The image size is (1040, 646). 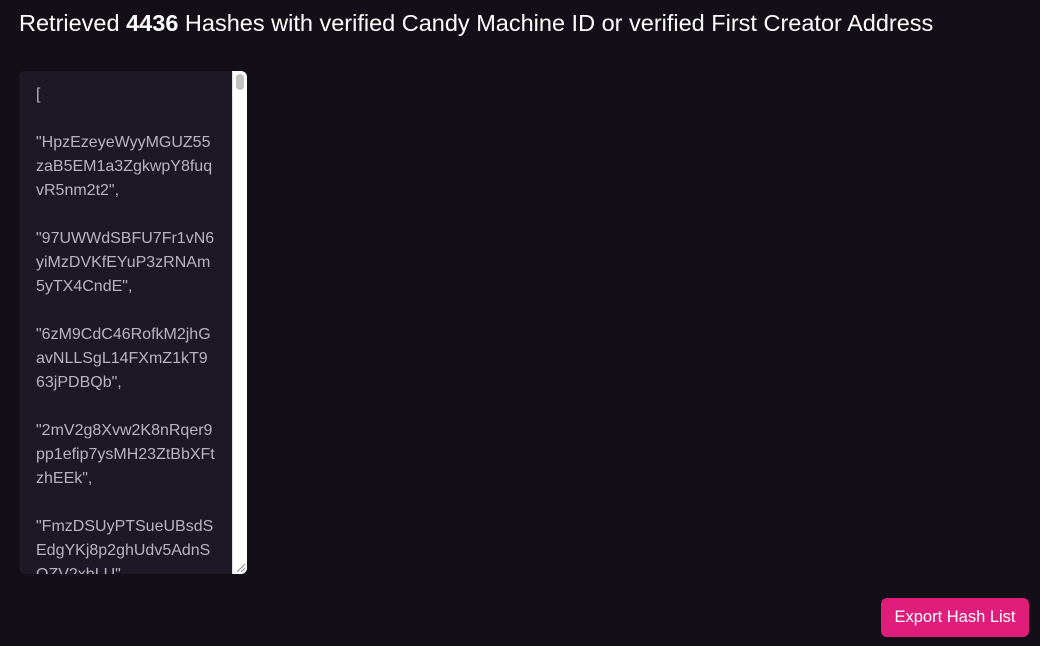 I want to click on hash-count: 4436, so click(x=152, y=23).